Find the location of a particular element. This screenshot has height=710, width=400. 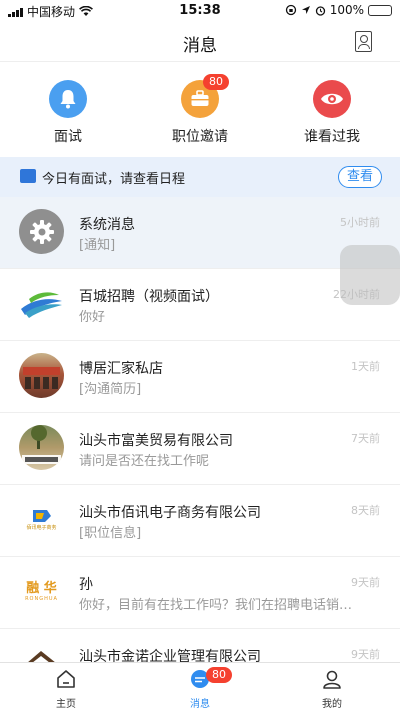

message-title: 博居汇家私店 is located at coordinates (121, 369).